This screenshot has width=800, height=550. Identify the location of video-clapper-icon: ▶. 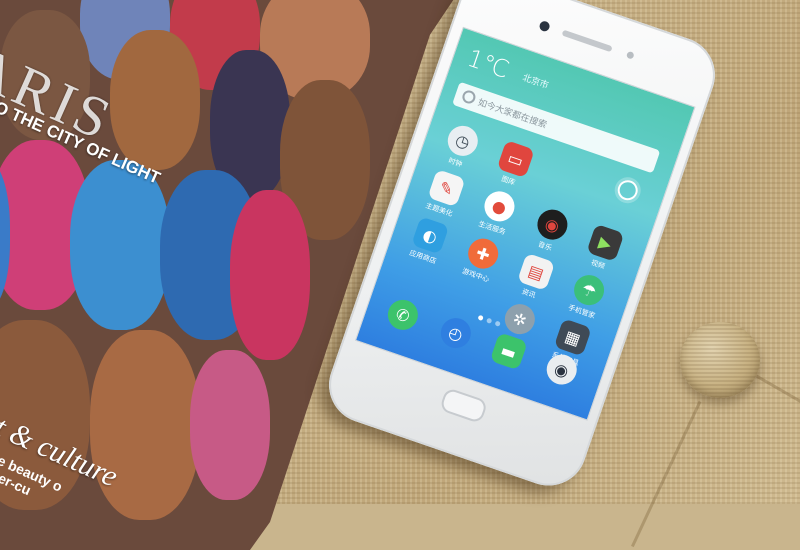
(605, 242).